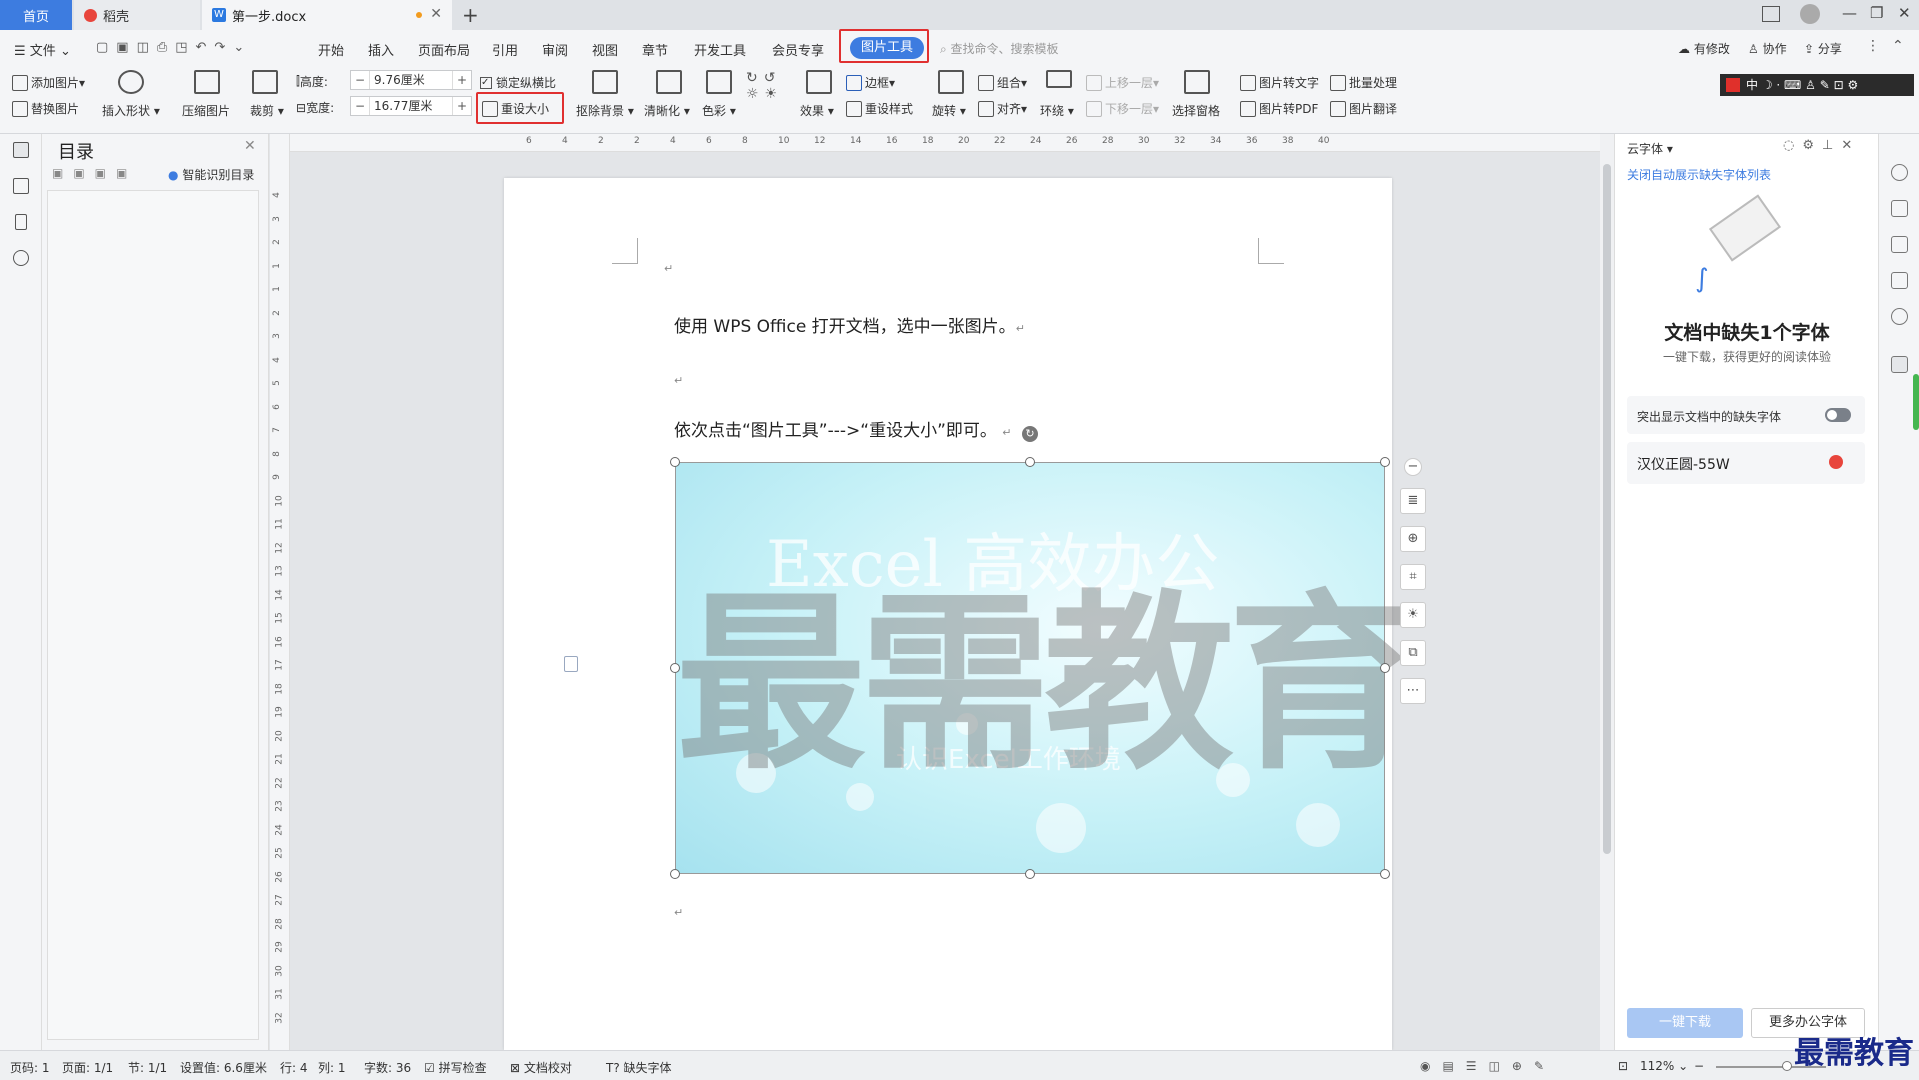 The image size is (1919, 1080). Describe the element at coordinates (94, 173) in the screenshot. I see `toc-level-buttons: ▣▣▣▣` at that location.